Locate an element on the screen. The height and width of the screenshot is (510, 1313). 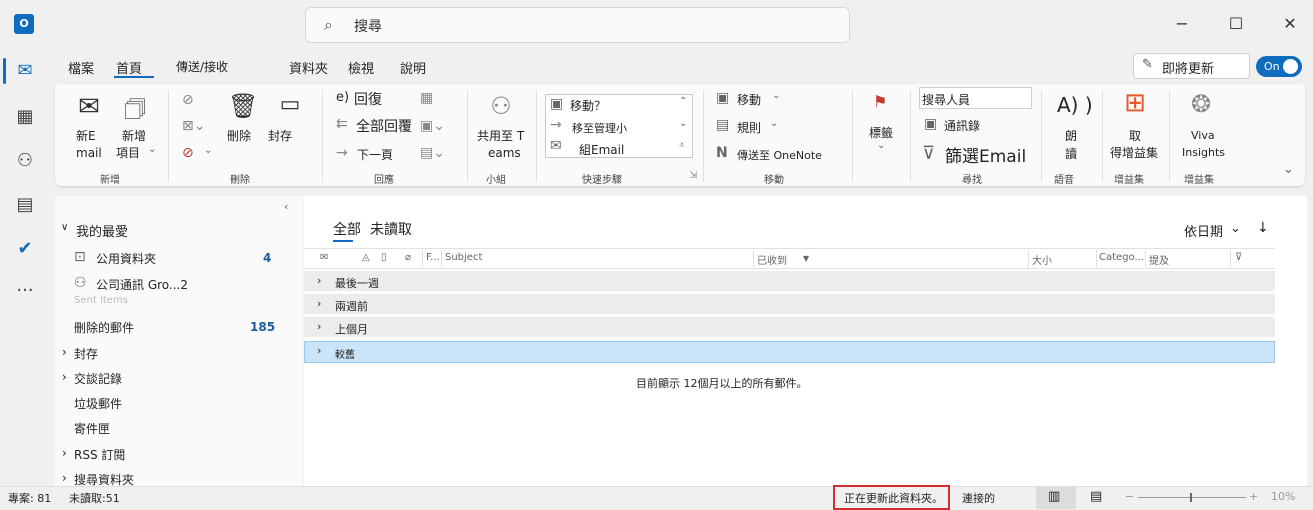
new-email-label-1: 新E is located at coordinates (86, 135).